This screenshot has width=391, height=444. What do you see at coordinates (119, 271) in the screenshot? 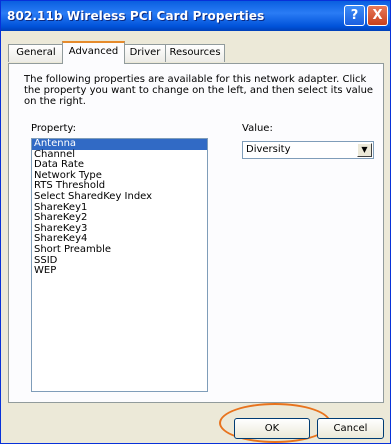
I see `list-item-wep: WEP` at bounding box center [119, 271].